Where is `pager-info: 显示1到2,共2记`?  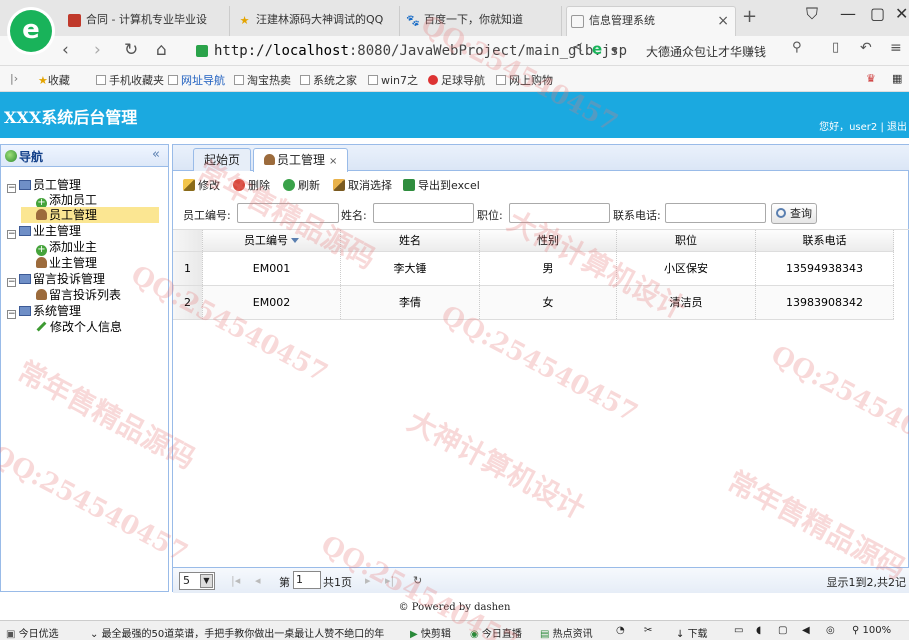 pager-info: 显示1到2,共2记 is located at coordinates (866, 582).